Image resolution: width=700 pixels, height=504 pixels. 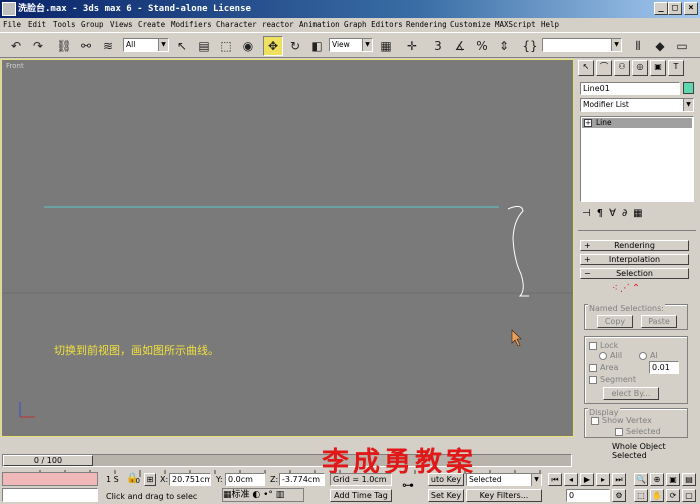 I want to click on zoom-icon: 🔍, so click(x=641, y=479).